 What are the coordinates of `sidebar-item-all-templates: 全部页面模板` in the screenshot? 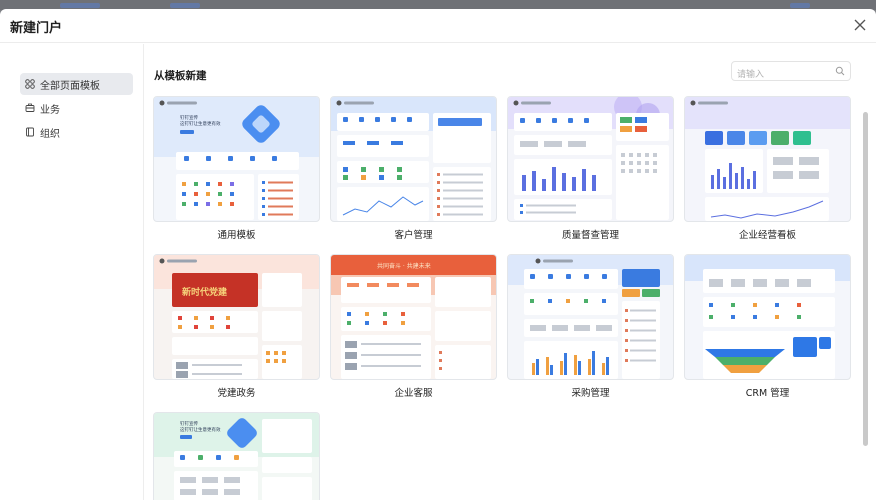 It's located at (76, 84).